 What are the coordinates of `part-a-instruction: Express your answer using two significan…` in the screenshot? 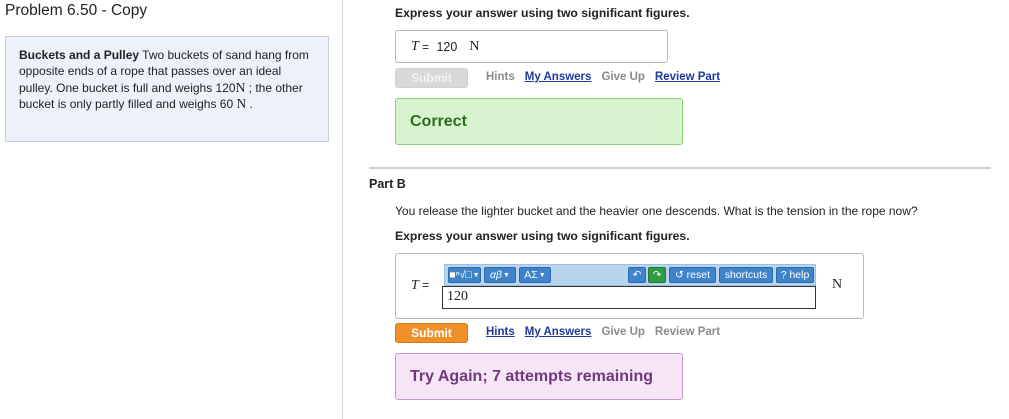 It's located at (542, 13).